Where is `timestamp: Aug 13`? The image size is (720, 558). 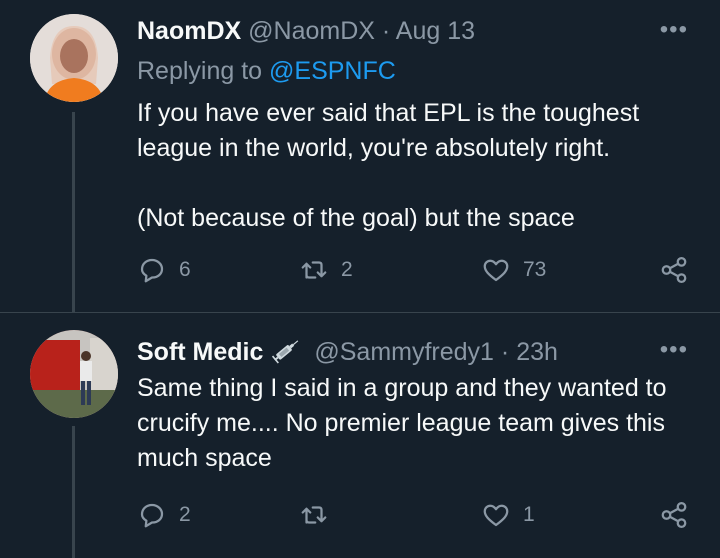 timestamp: Aug 13 is located at coordinates (435, 31).